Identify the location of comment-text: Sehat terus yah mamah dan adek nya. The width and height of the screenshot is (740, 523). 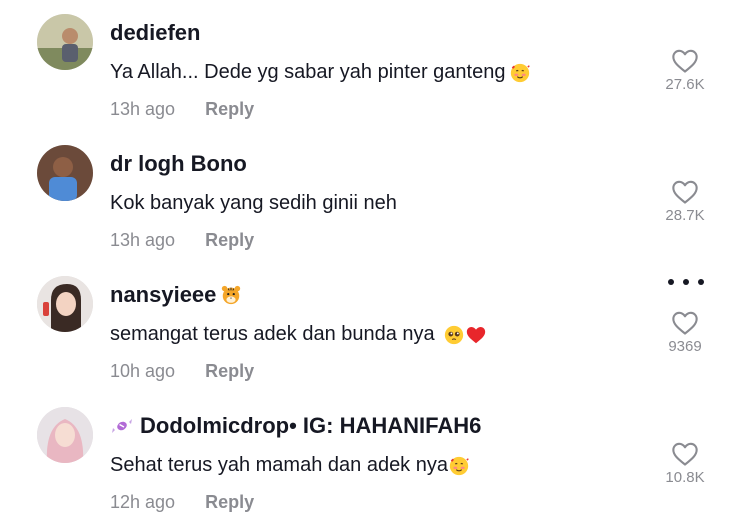
(290, 465).